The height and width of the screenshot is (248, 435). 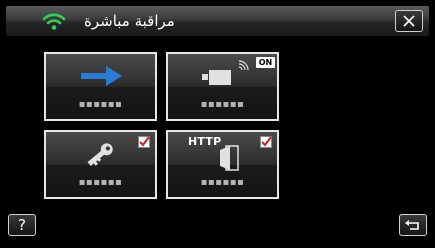 I want to click on return-icon, so click(x=412, y=225).